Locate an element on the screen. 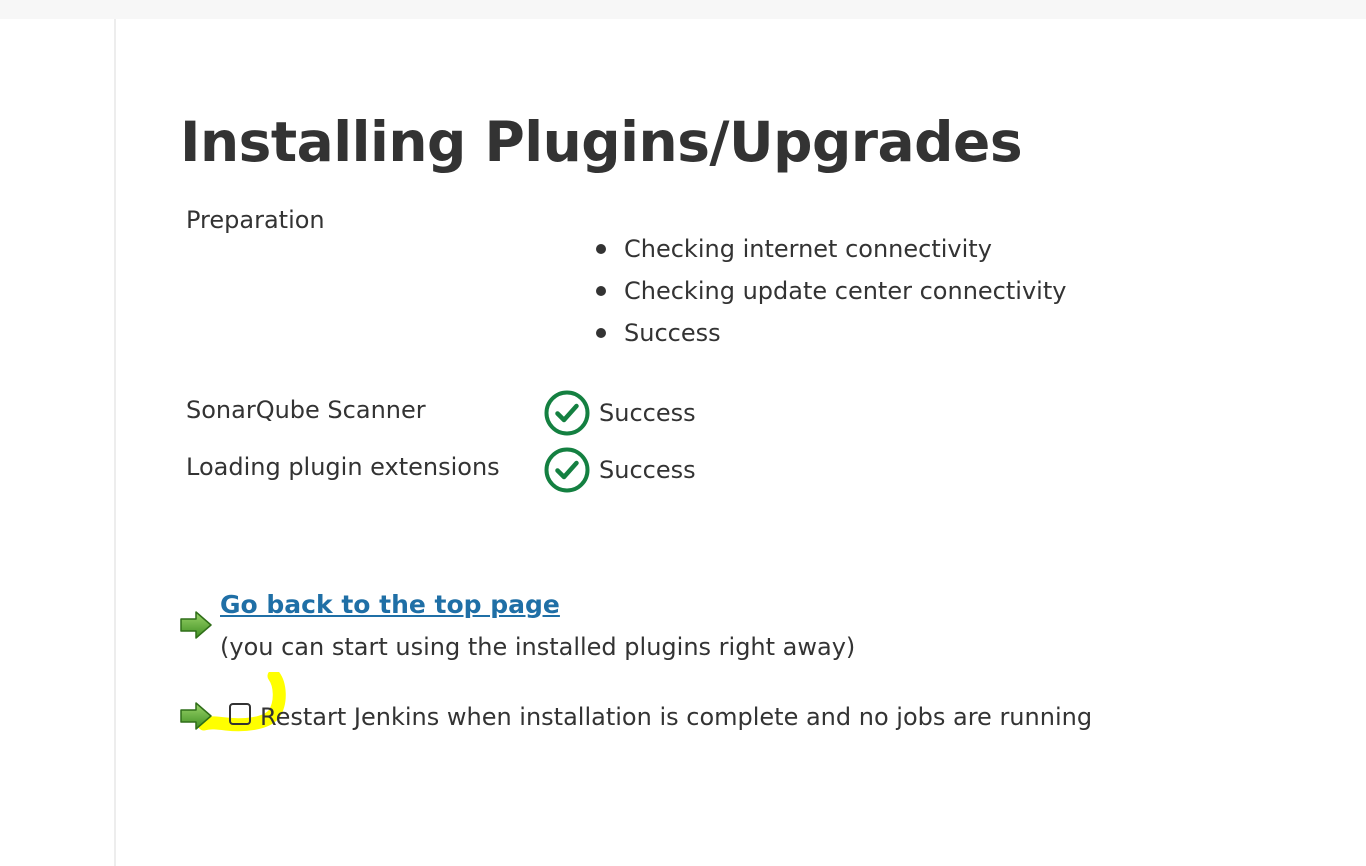 This screenshot has height=866, width=1366. preparation-step: Success is located at coordinates (830, 335).